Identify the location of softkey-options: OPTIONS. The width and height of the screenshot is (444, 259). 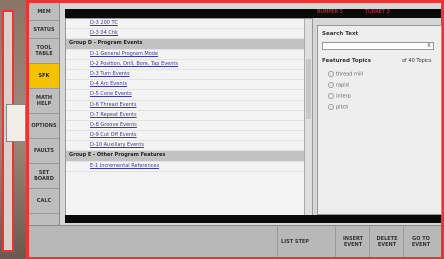
(44, 126).